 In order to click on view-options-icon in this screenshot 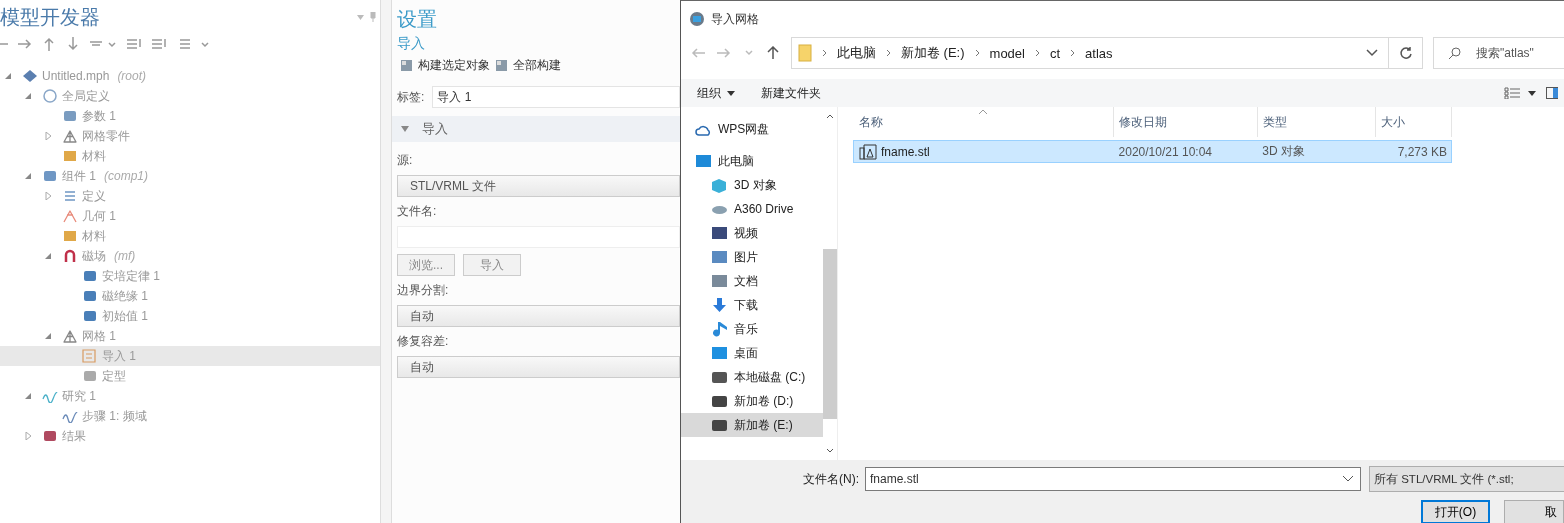, I will do `click(1520, 93)`.